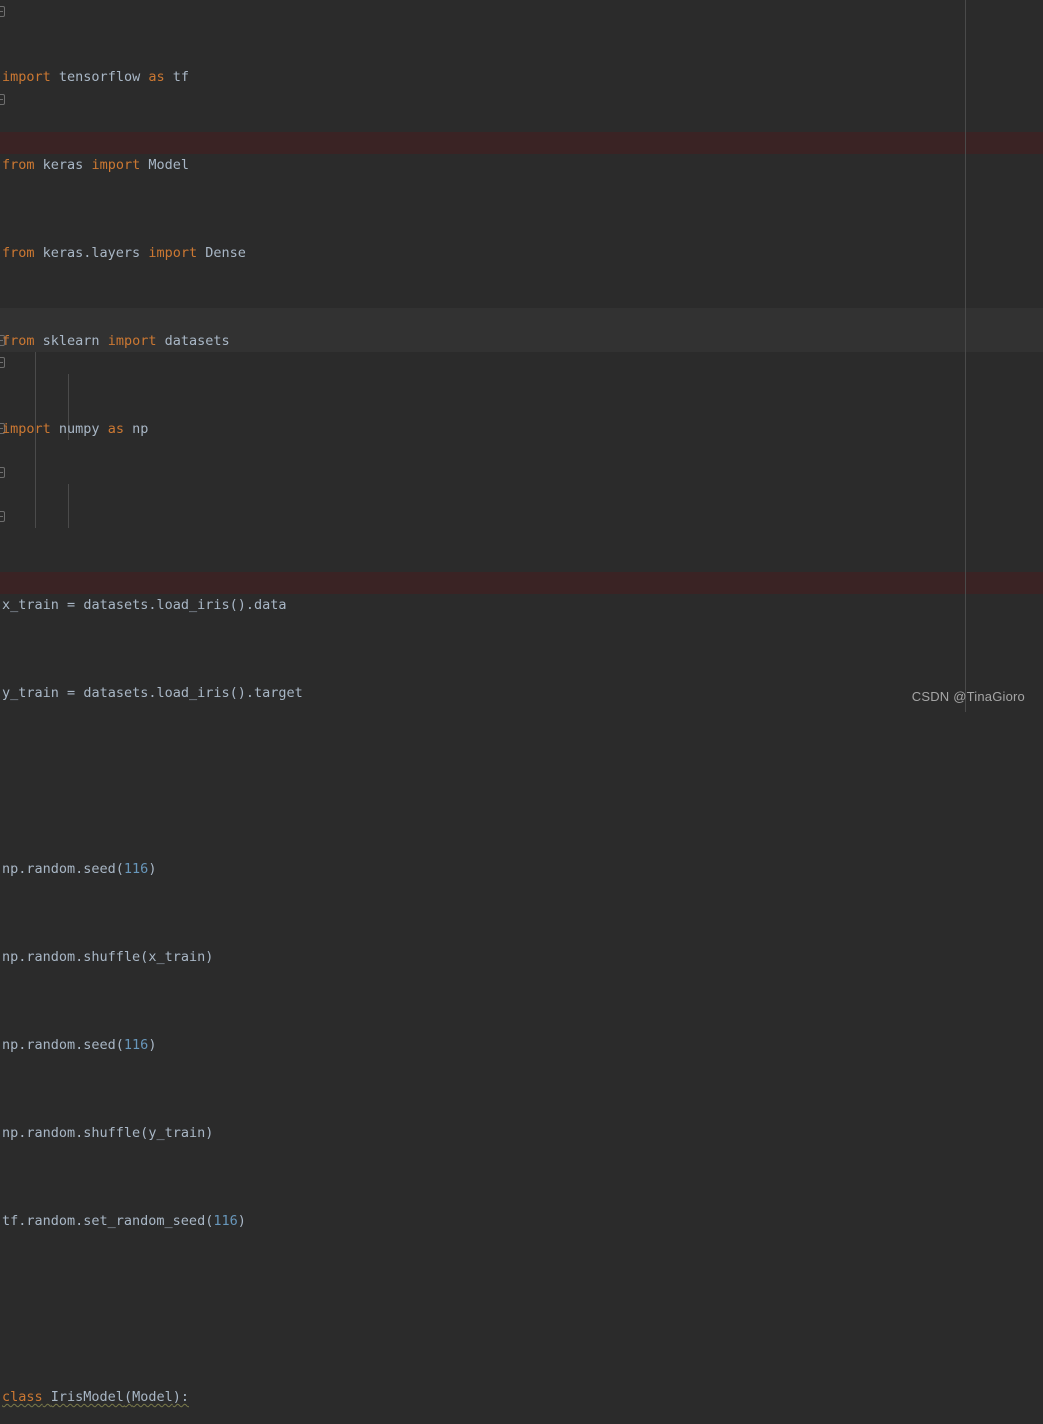 The width and height of the screenshot is (1043, 1424). What do you see at coordinates (509, 341) in the screenshot?
I see `code-line: from sklearn import datasets` at bounding box center [509, 341].